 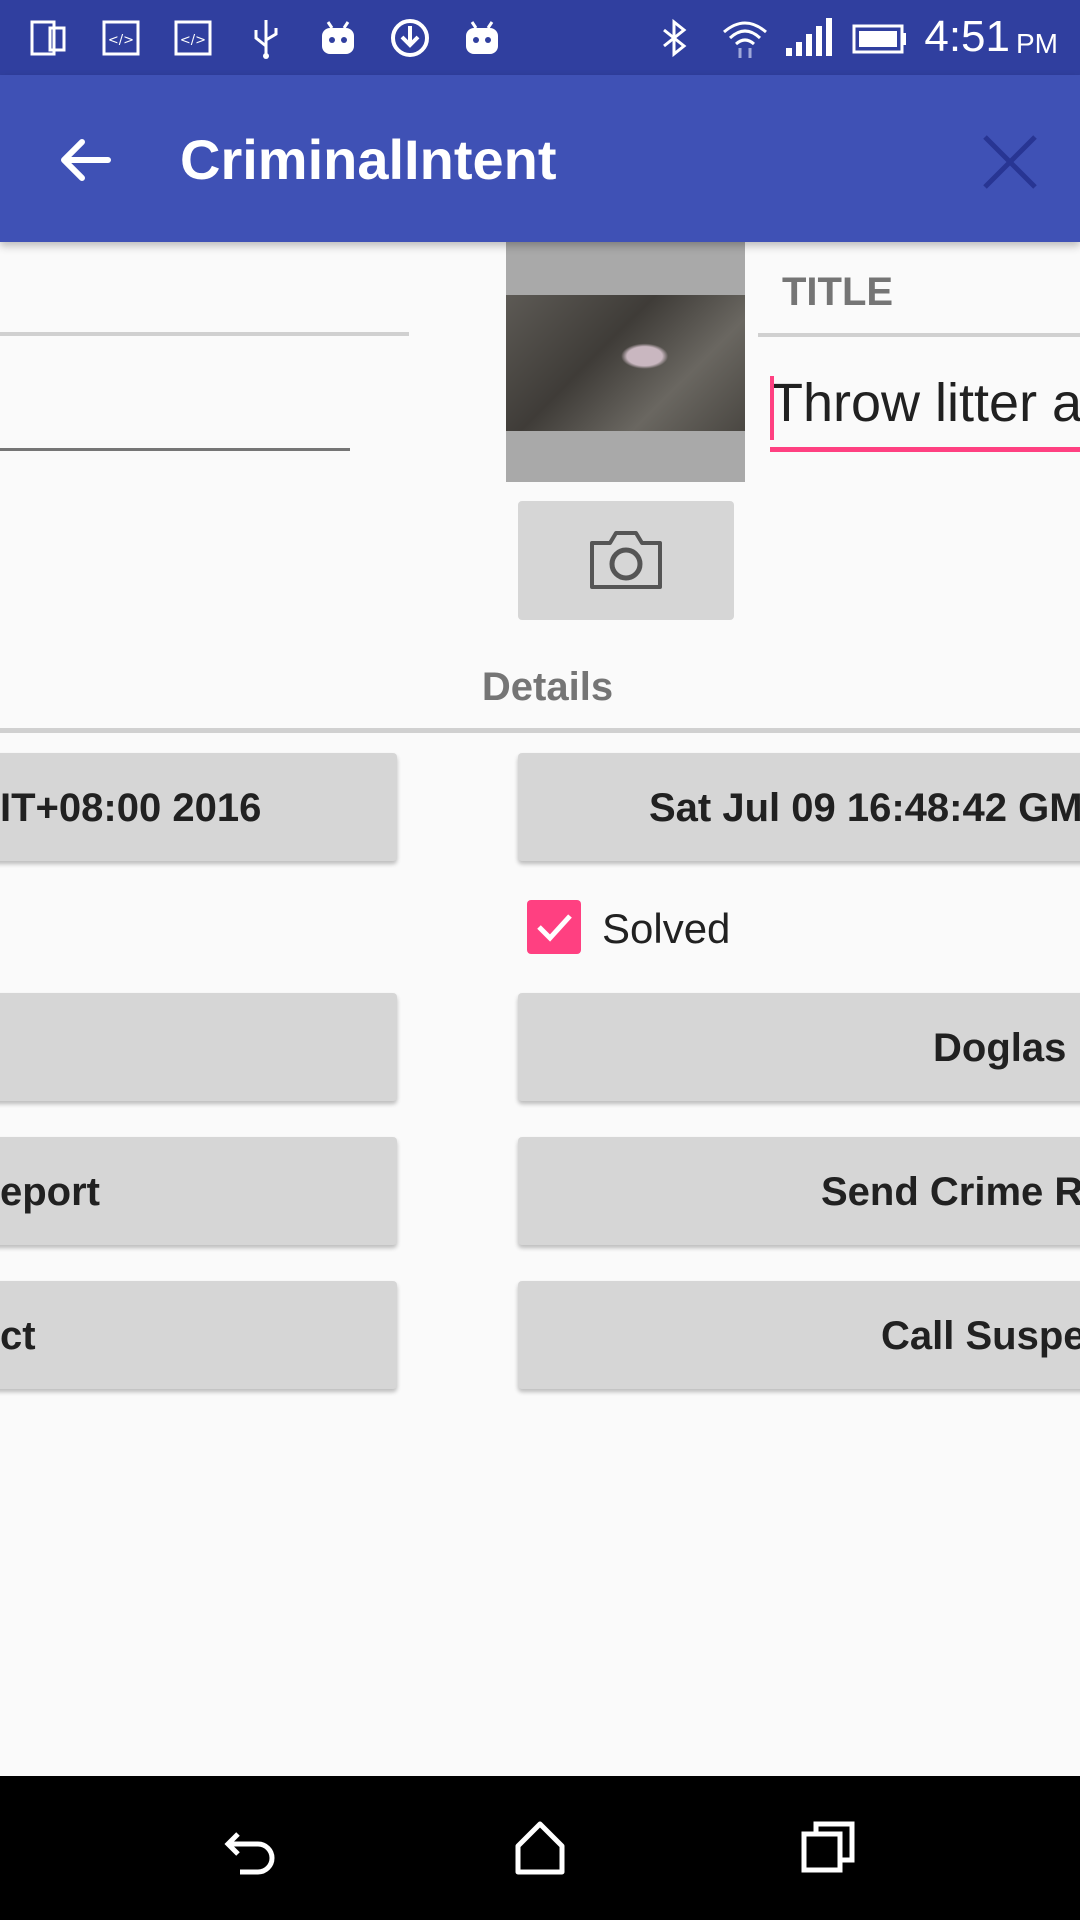 What do you see at coordinates (540, 730) in the screenshot?
I see `details-divider` at bounding box center [540, 730].